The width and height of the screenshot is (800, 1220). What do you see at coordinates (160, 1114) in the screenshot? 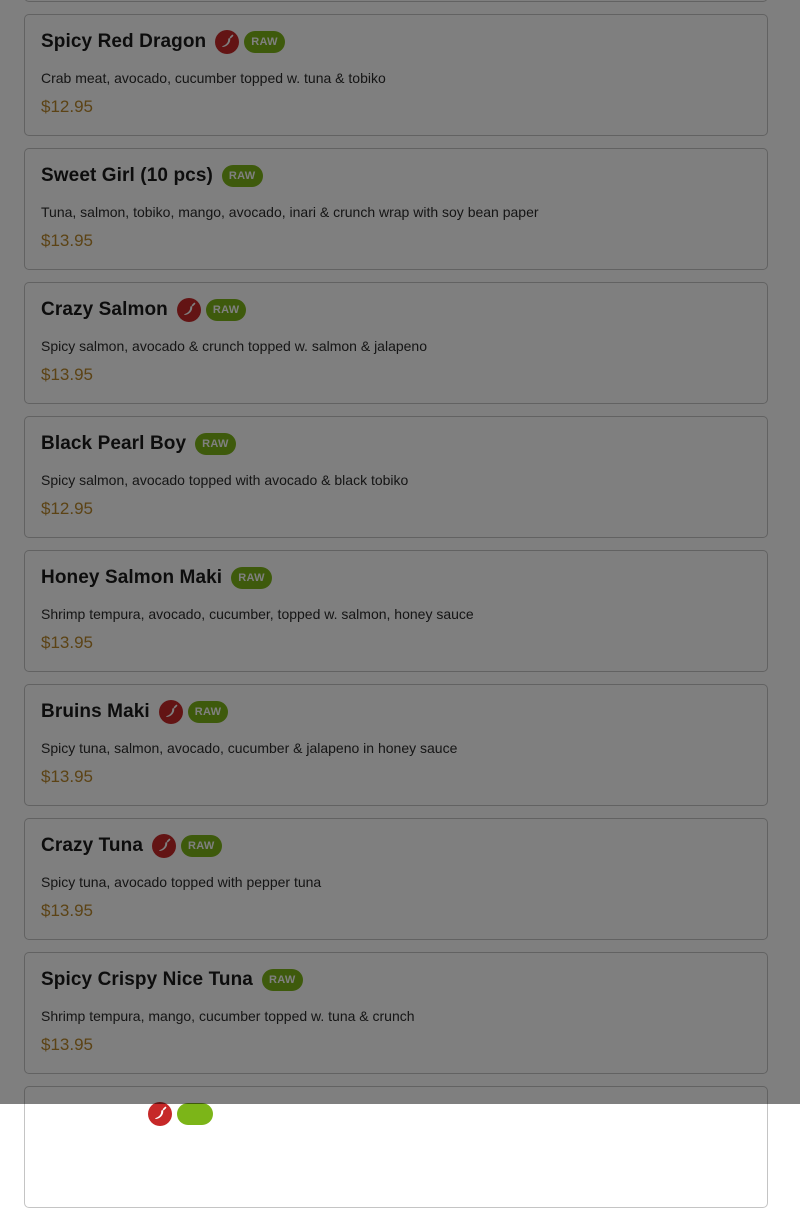
I see `chili-pepper-icon` at bounding box center [160, 1114].